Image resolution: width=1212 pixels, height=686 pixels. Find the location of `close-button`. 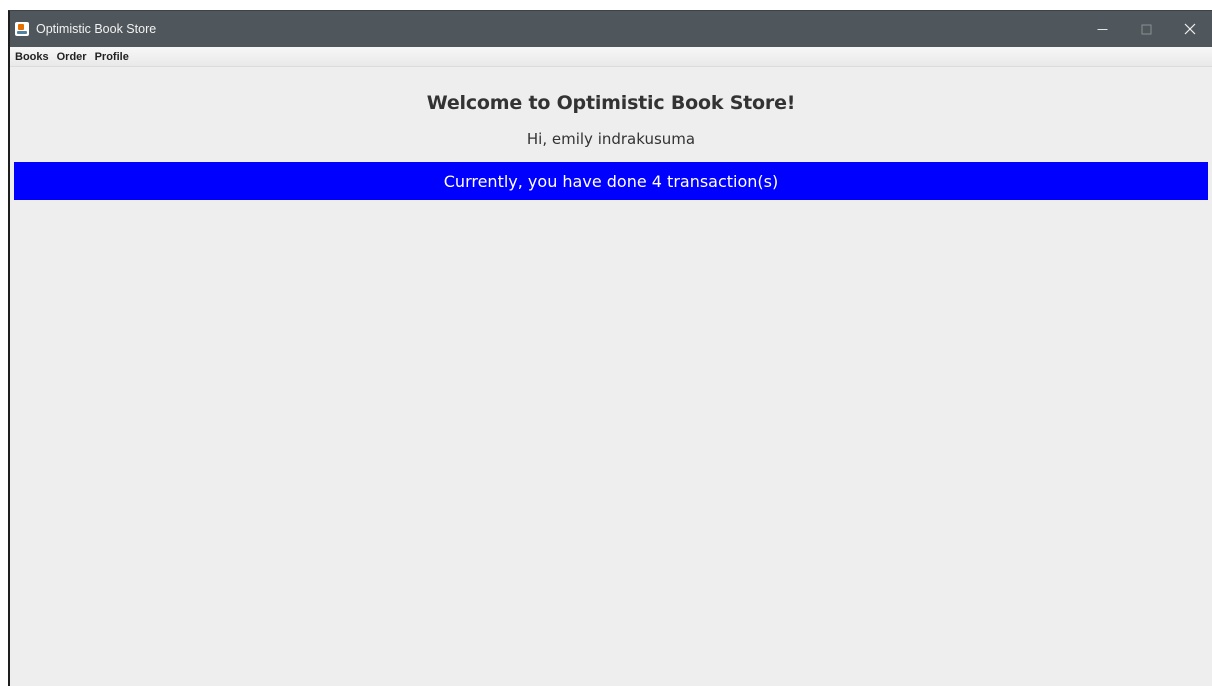

close-button is located at coordinates (1190, 29).